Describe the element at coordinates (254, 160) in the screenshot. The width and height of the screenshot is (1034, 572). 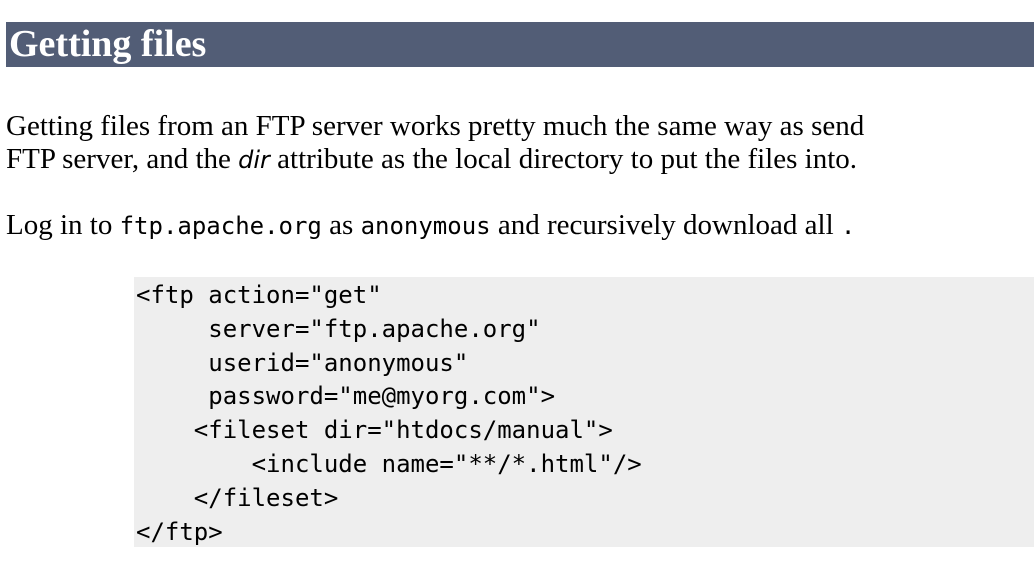
I see `dir-attribute-term: dir` at that location.